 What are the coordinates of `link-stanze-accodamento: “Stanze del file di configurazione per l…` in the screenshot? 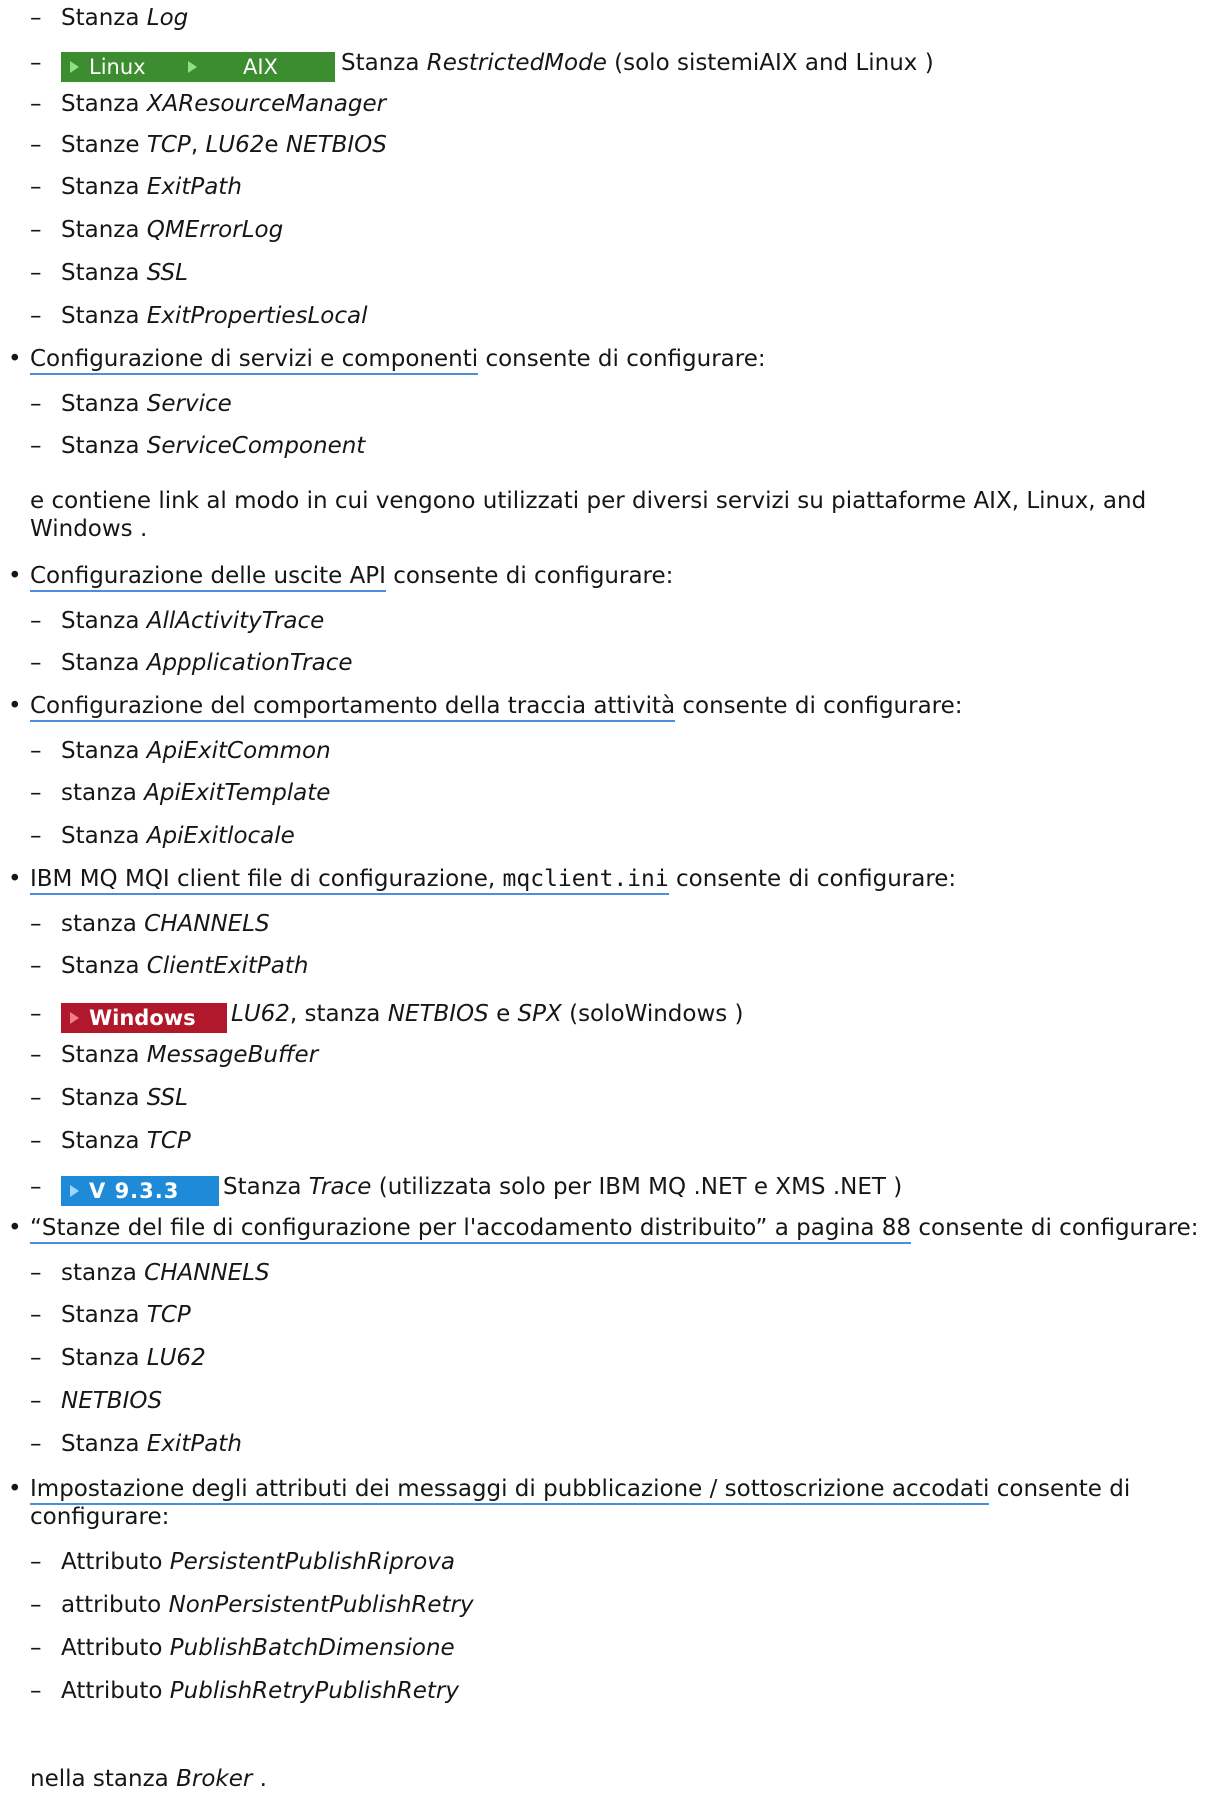 It's located at (471, 1229).